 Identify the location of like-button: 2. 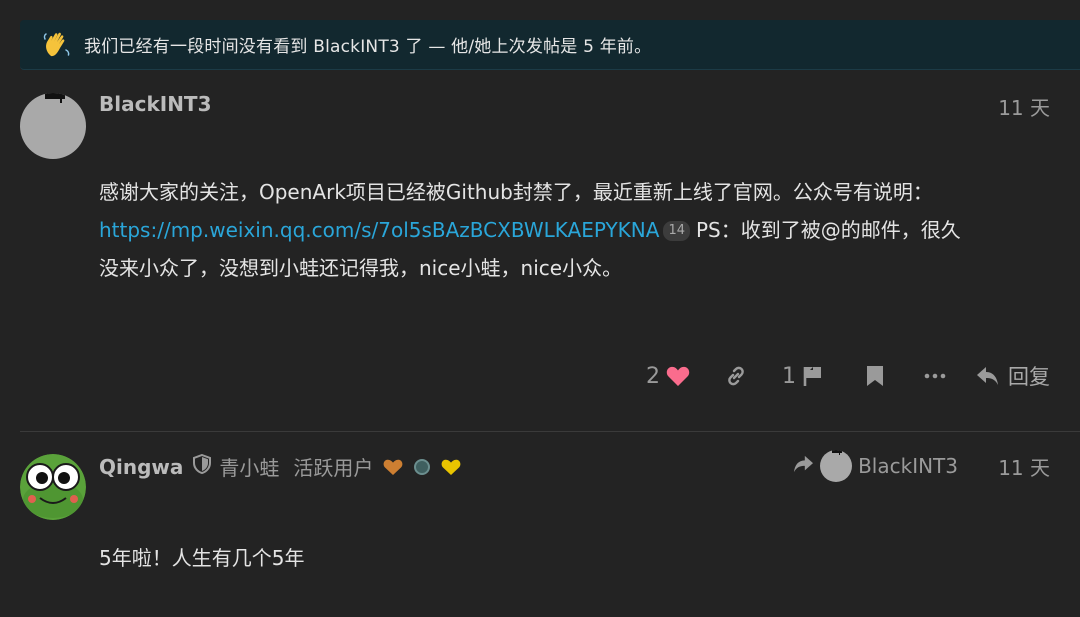
(668, 376).